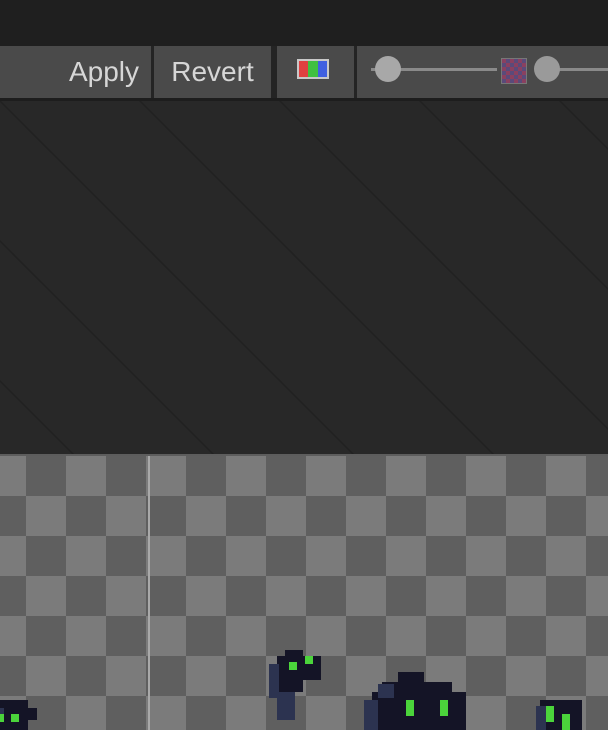  Describe the element at coordinates (482, 72) in the screenshot. I see `preview-controls` at that location.